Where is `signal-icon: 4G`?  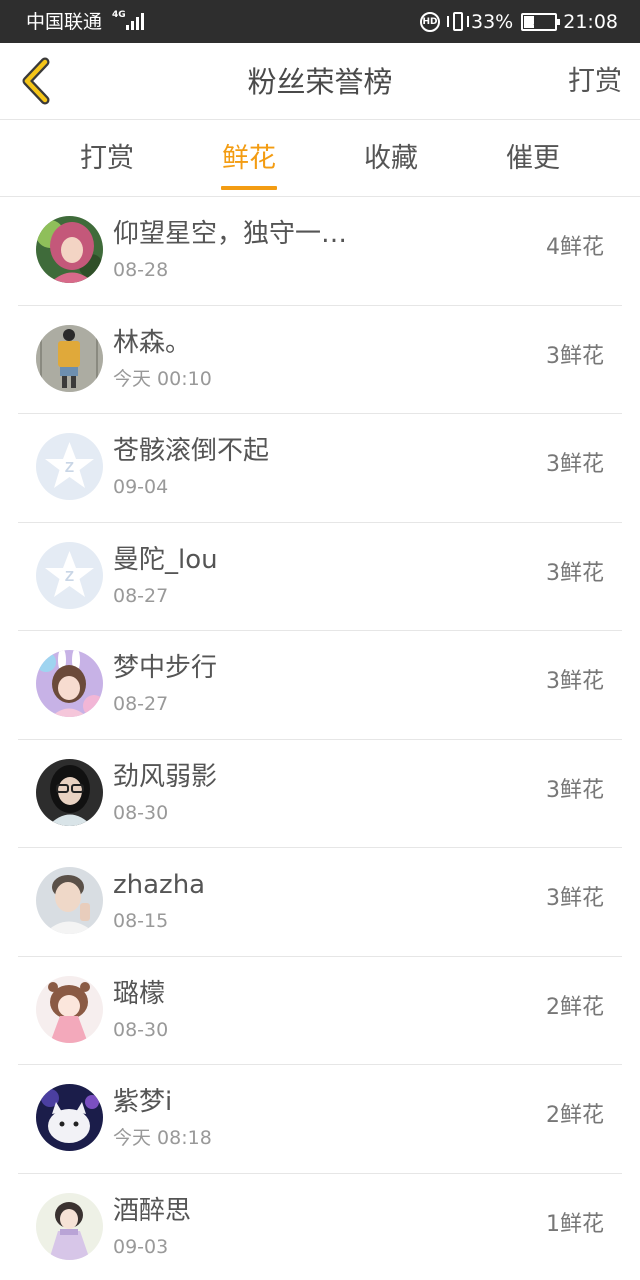
signal-icon: 4G is located at coordinates (130, 21).